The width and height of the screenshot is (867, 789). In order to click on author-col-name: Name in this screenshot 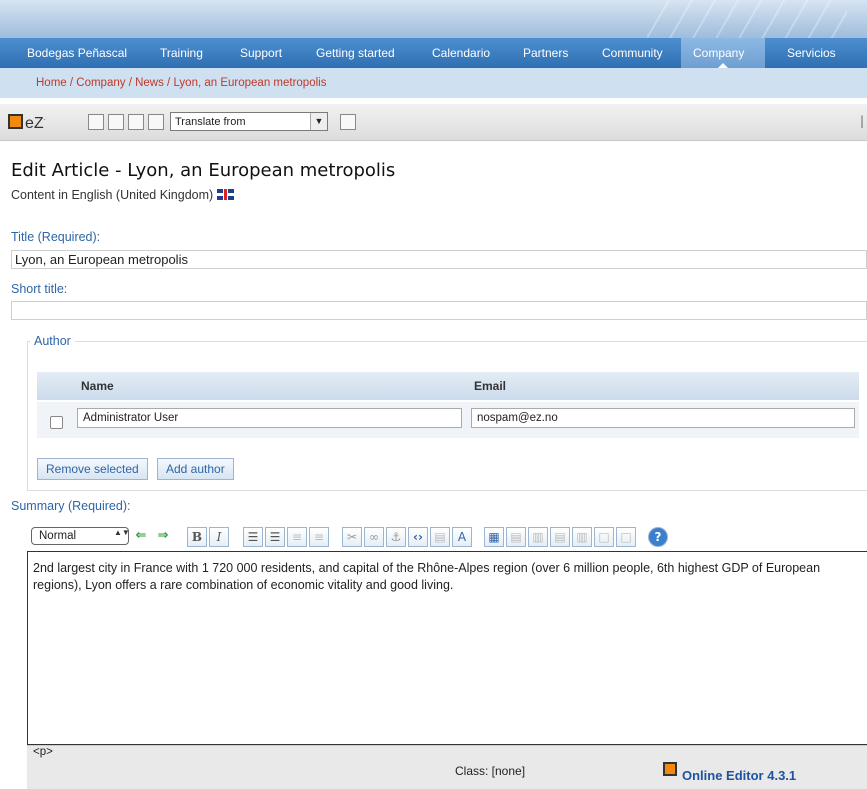, I will do `click(97, 386)`.